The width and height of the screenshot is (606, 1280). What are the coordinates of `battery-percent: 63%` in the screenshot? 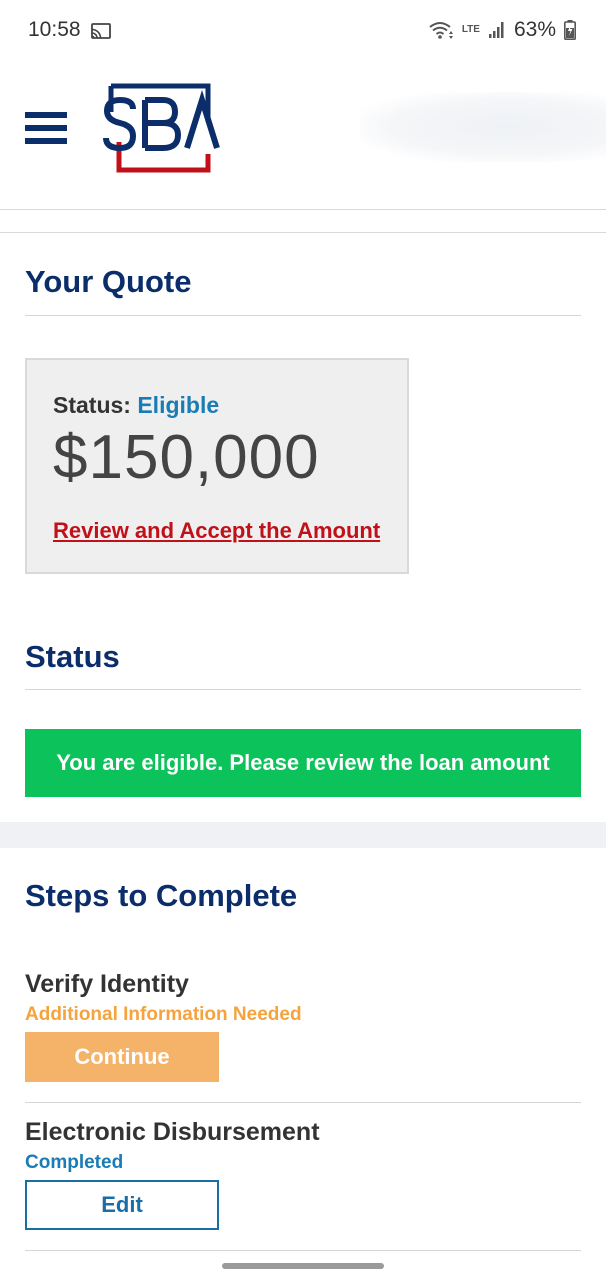 It's located at (534, 29).